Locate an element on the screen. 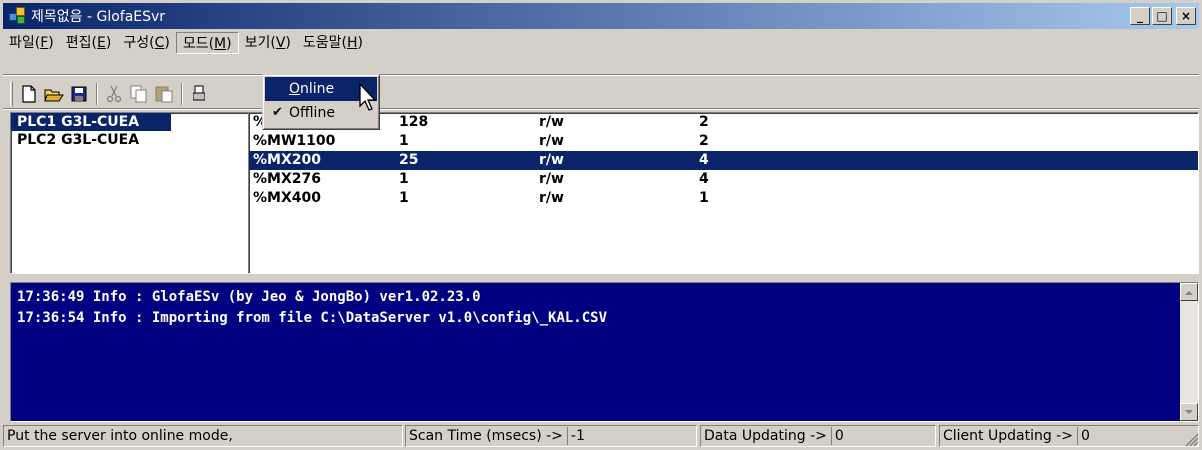 The width and height of the screenshot is (1202, 450). toolbar-divider is located at coordinates (601, 109).